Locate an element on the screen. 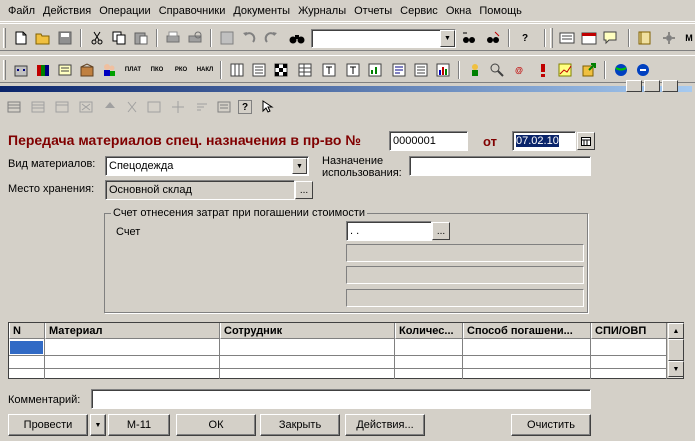 The height and width of the screenshot is (441, 695). column-header-employee: Сотрудник is located at coordinates (307, 331).